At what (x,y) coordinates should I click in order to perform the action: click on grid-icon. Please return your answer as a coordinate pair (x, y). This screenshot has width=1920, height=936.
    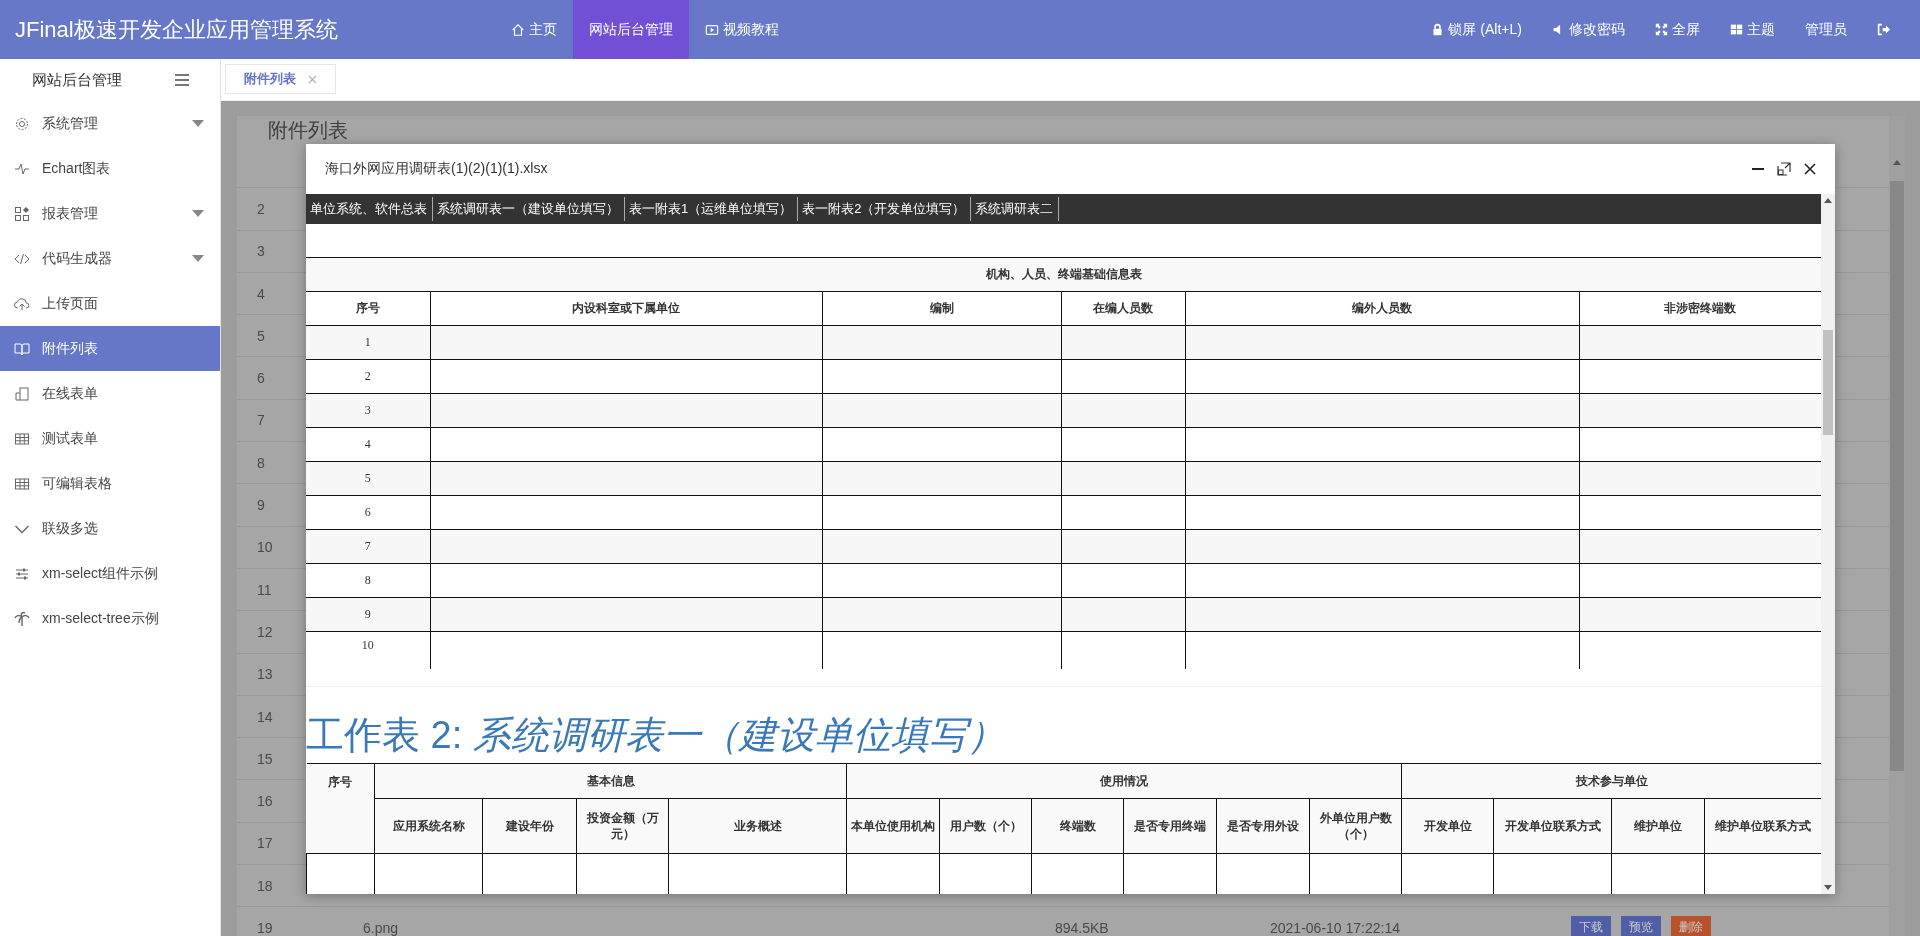
    Looking at the image, I should click on (1736, 29).